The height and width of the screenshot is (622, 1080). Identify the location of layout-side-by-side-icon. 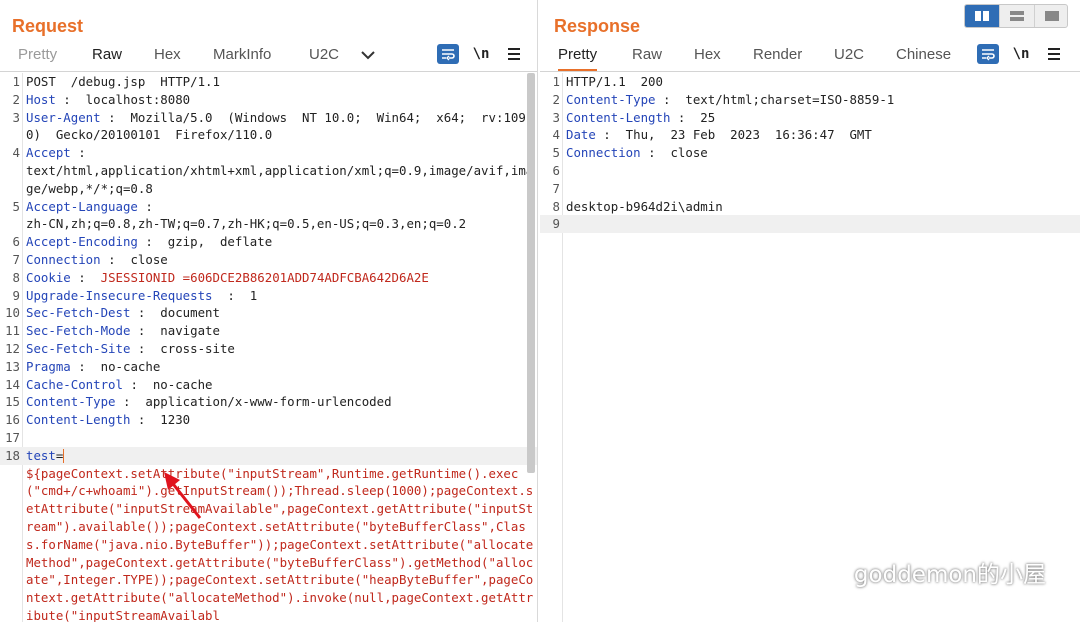
(982, 16).